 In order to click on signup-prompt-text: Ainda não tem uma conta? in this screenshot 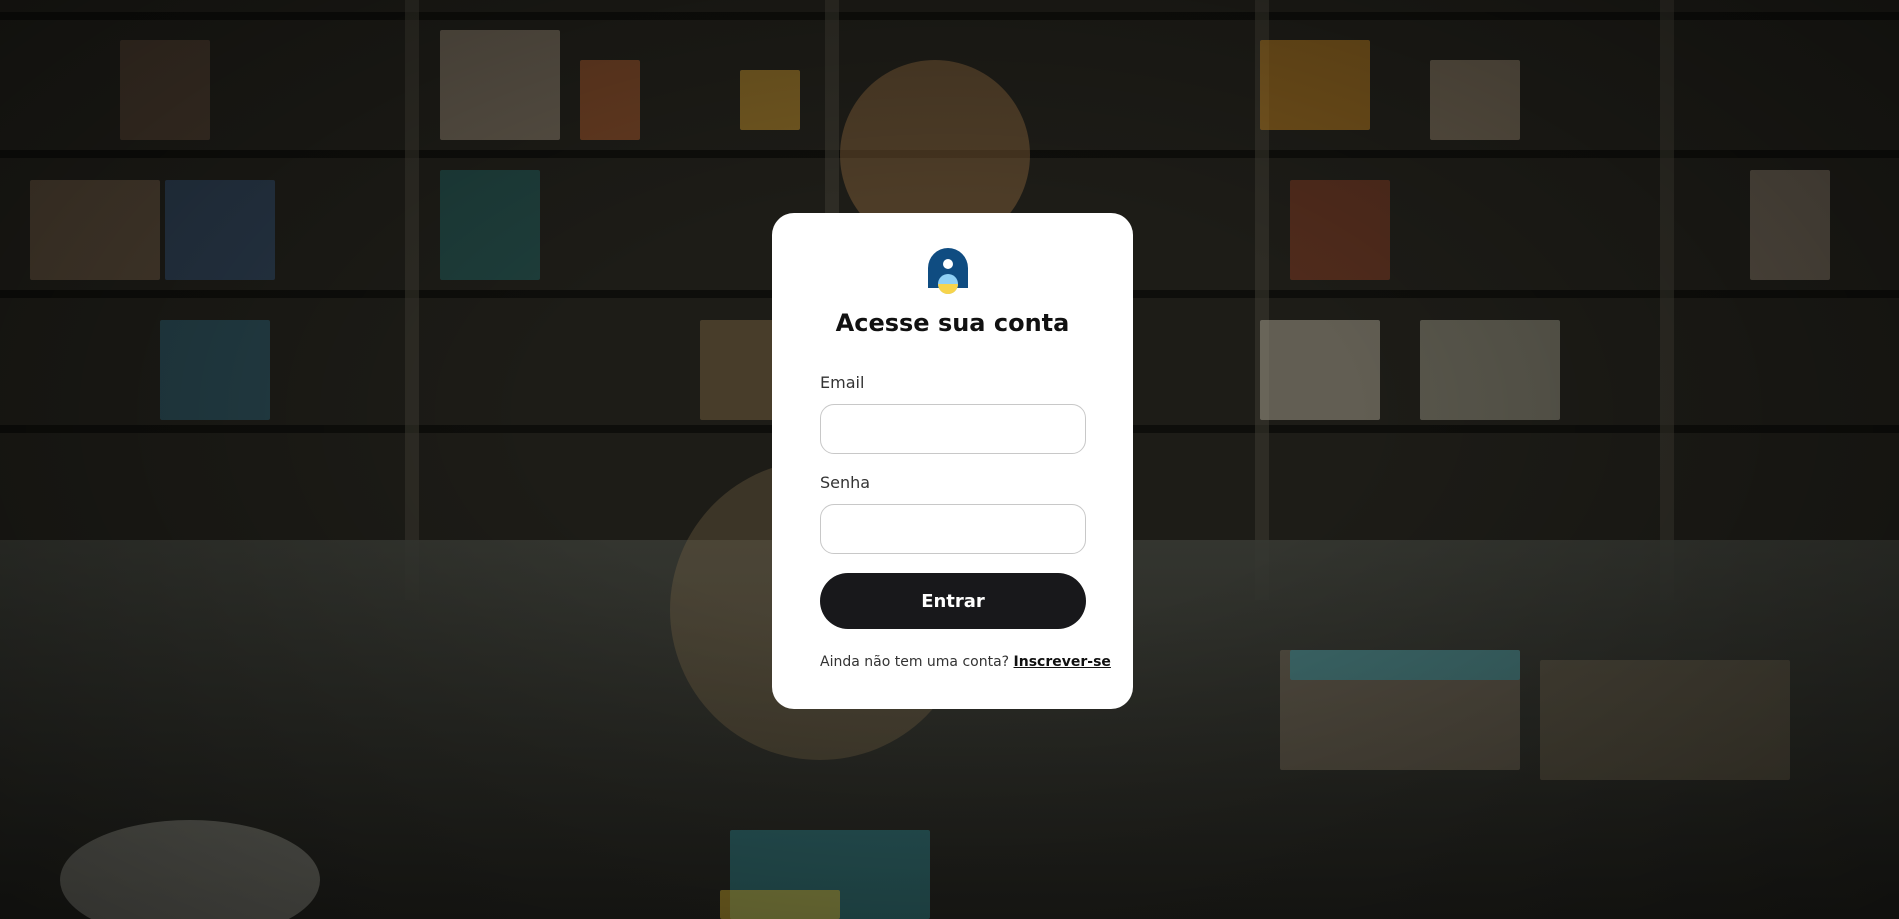, I will do `click(915, 662)`.